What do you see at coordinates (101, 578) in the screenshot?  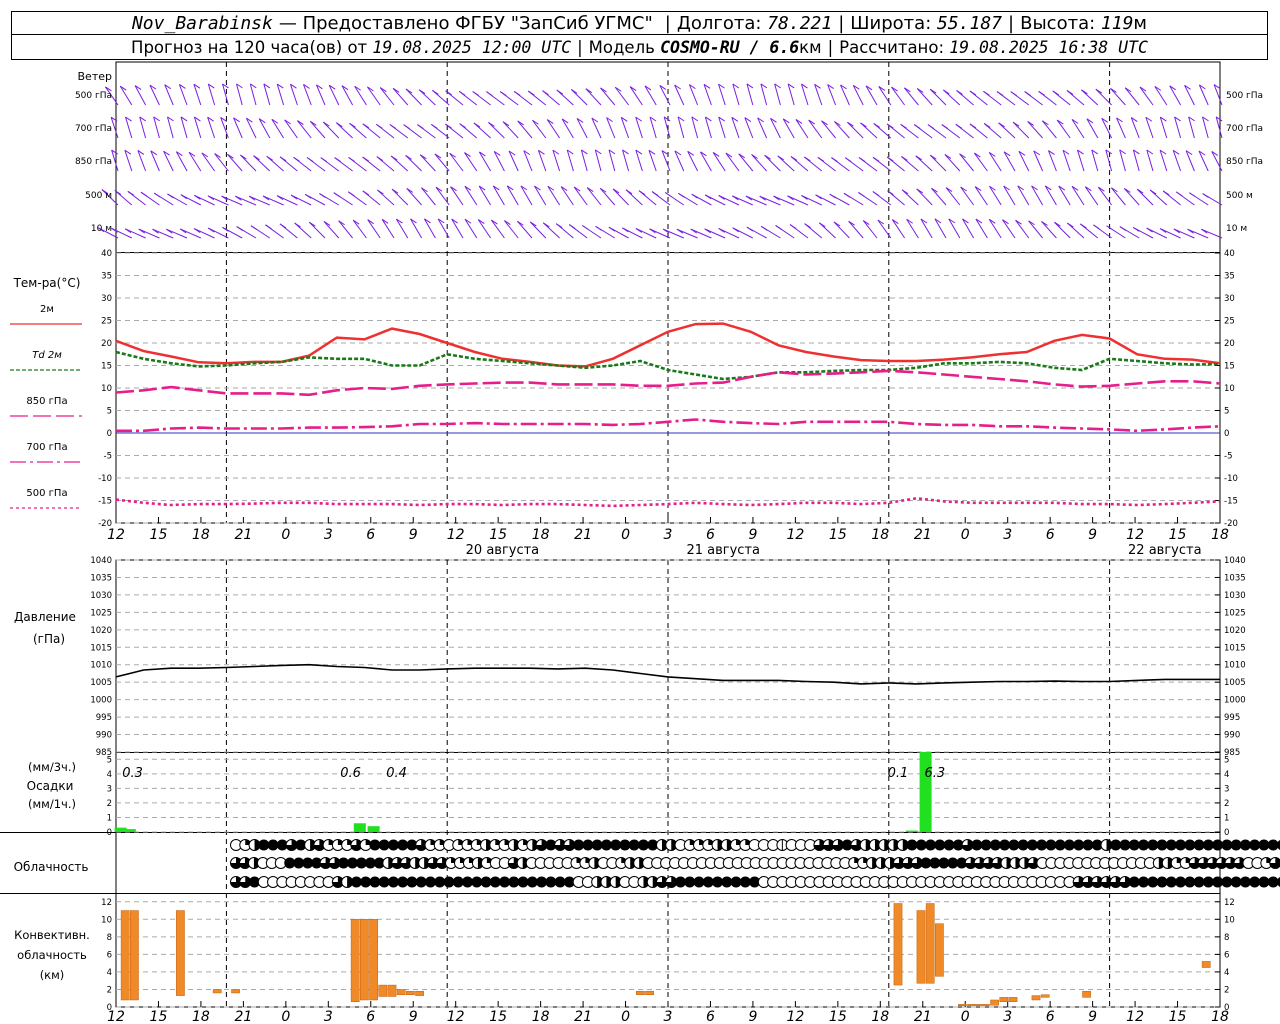 I see `pres-tick-label-left: 1035` at bounding box center [101, 578].